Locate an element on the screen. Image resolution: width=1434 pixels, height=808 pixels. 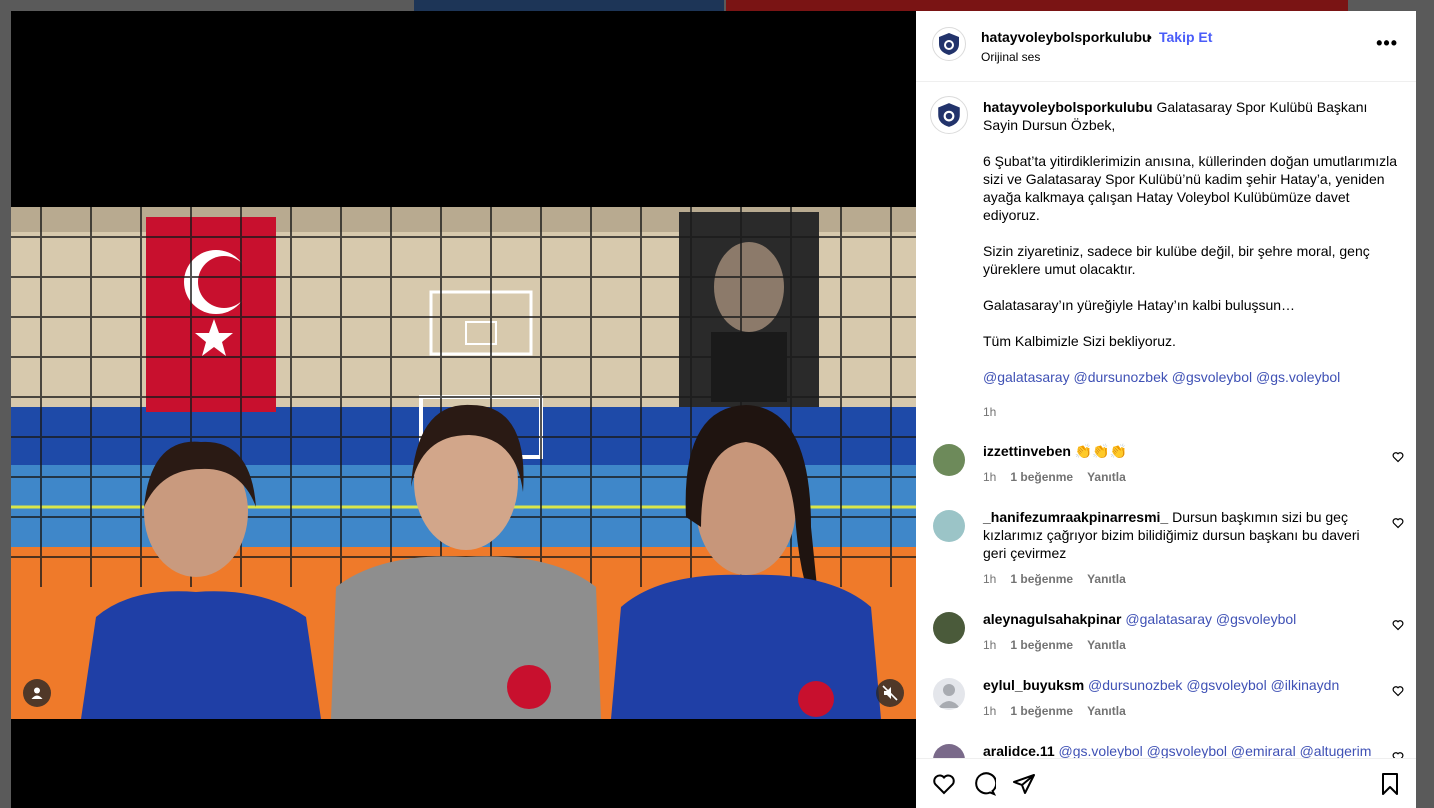
header-username: hatayvoleybolsporkulubu is located at coordinates (1066, 37).